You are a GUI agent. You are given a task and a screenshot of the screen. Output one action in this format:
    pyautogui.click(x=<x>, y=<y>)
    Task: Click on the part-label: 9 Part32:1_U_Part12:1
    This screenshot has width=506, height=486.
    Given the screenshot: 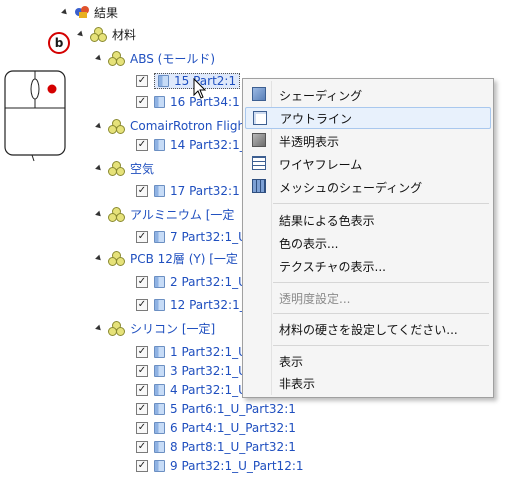 What is the action you would take?
    pyautogui.click(x=237, y=466)
    